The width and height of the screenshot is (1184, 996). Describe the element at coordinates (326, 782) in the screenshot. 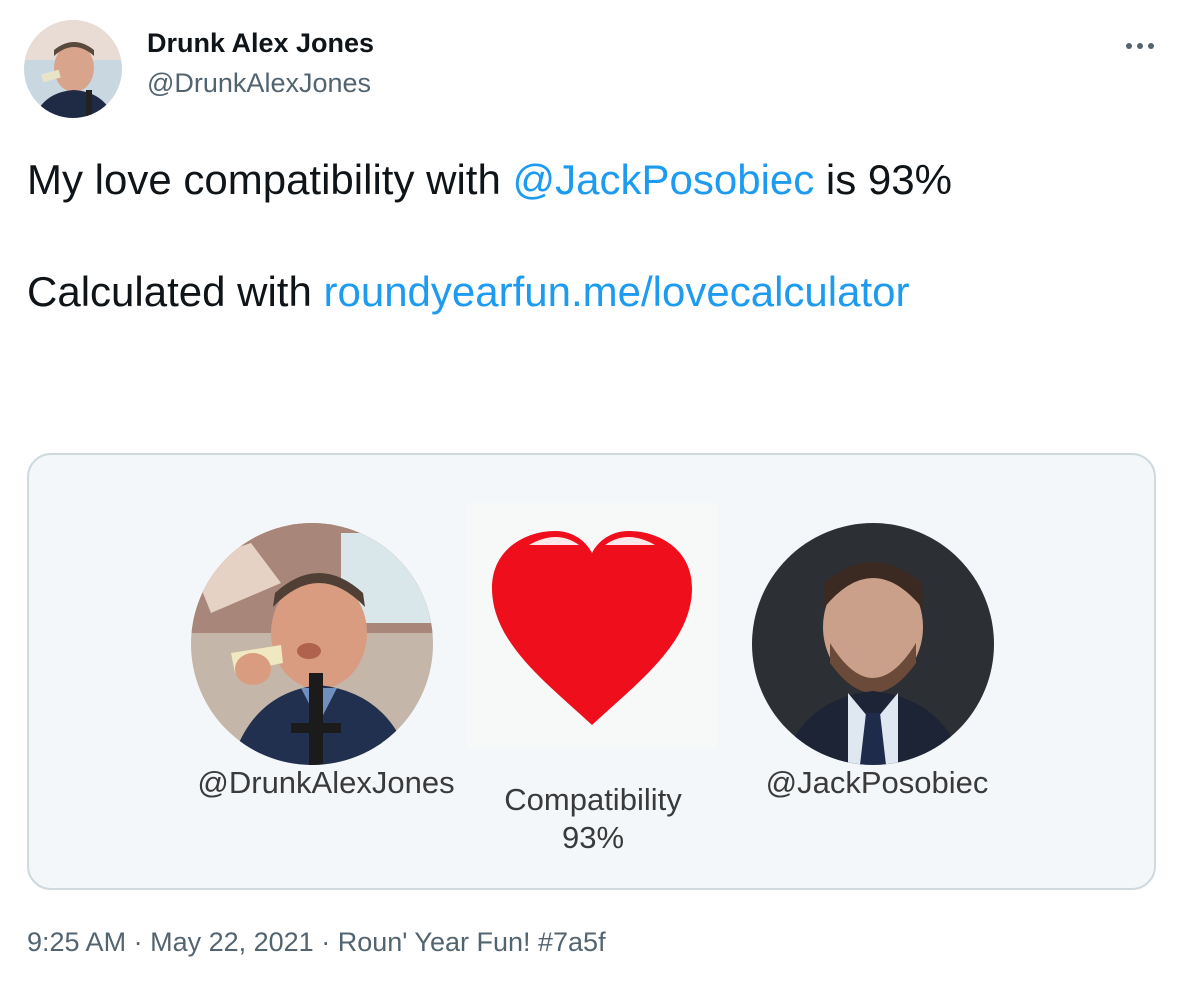

I see `left-handle-label: @DrunkAlexJones` at that location.